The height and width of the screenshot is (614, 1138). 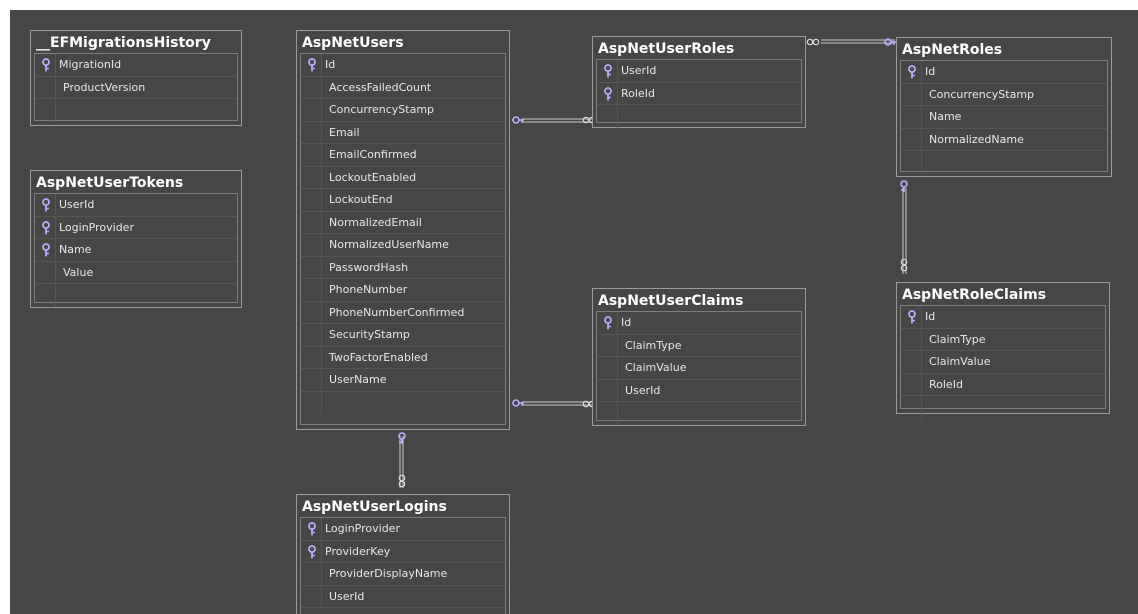 What do you see at coordinates (518, 403) in the screenshot?
I see `key-icon` at bounding box center [518, 403].